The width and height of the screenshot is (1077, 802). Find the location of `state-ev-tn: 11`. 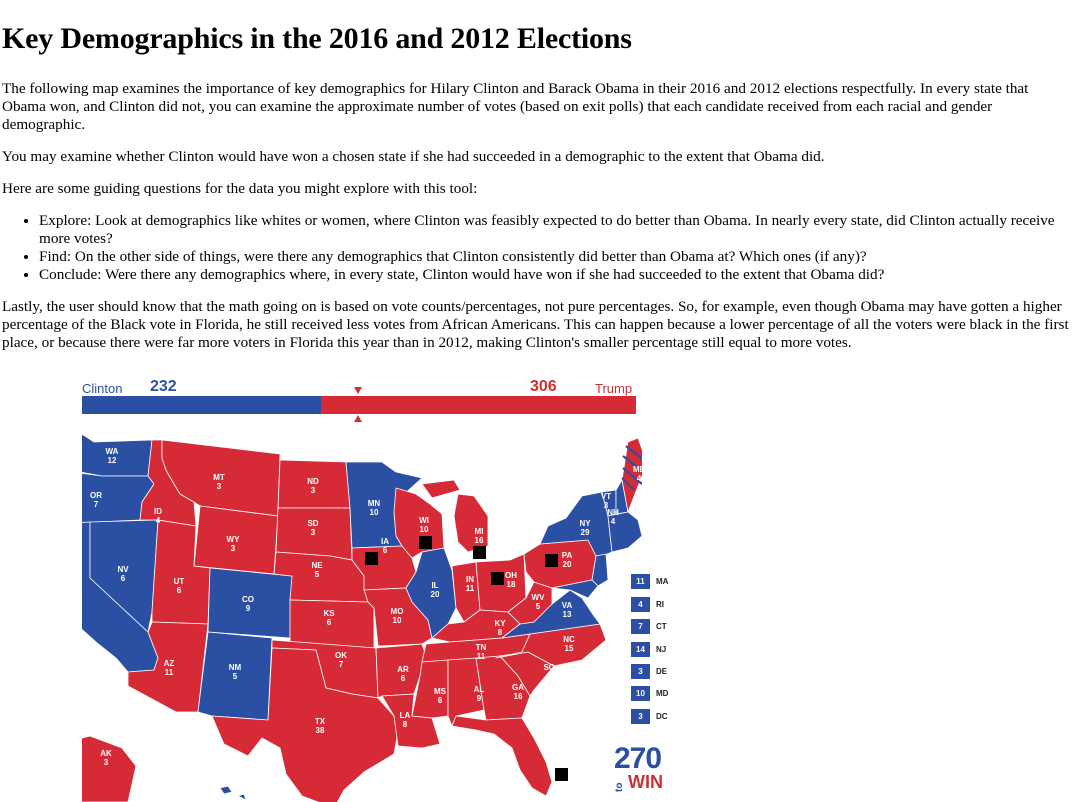

state-ev-tn: 11 is located at coordinates (481, 656).